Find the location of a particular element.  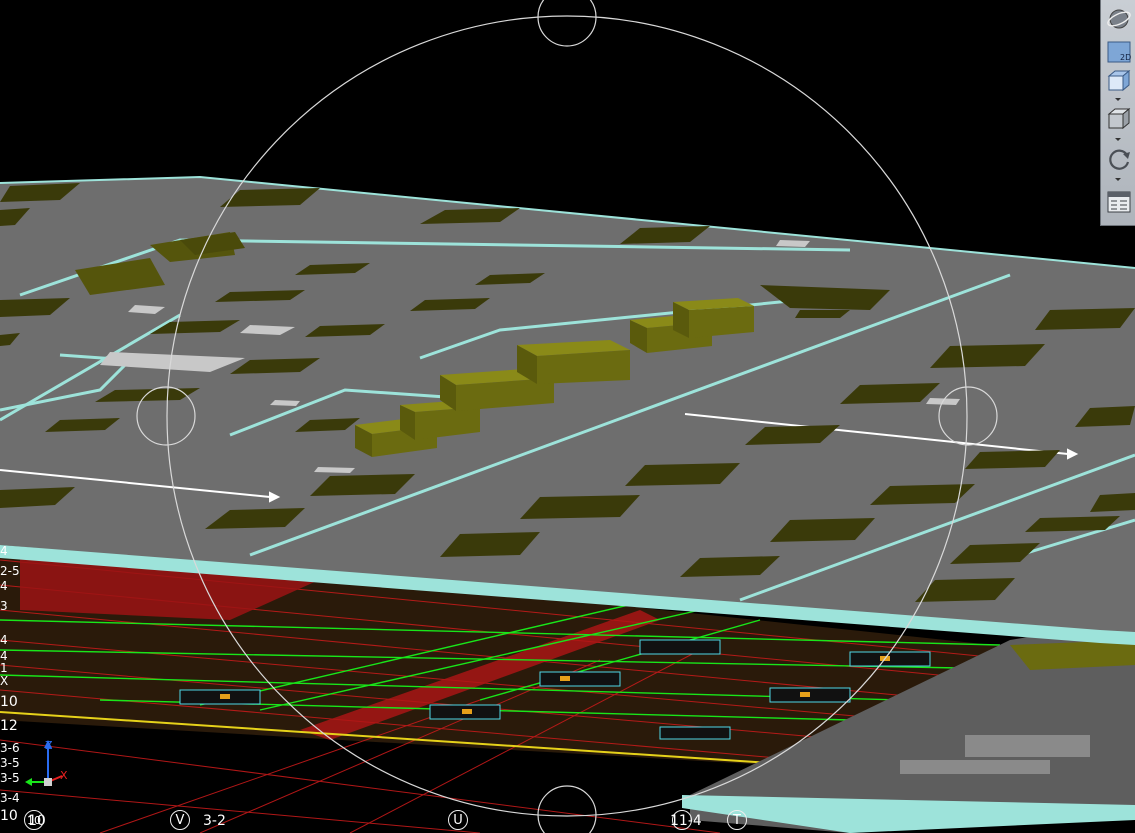

view-solid-box-icon is located at coordinates (1118, 118).